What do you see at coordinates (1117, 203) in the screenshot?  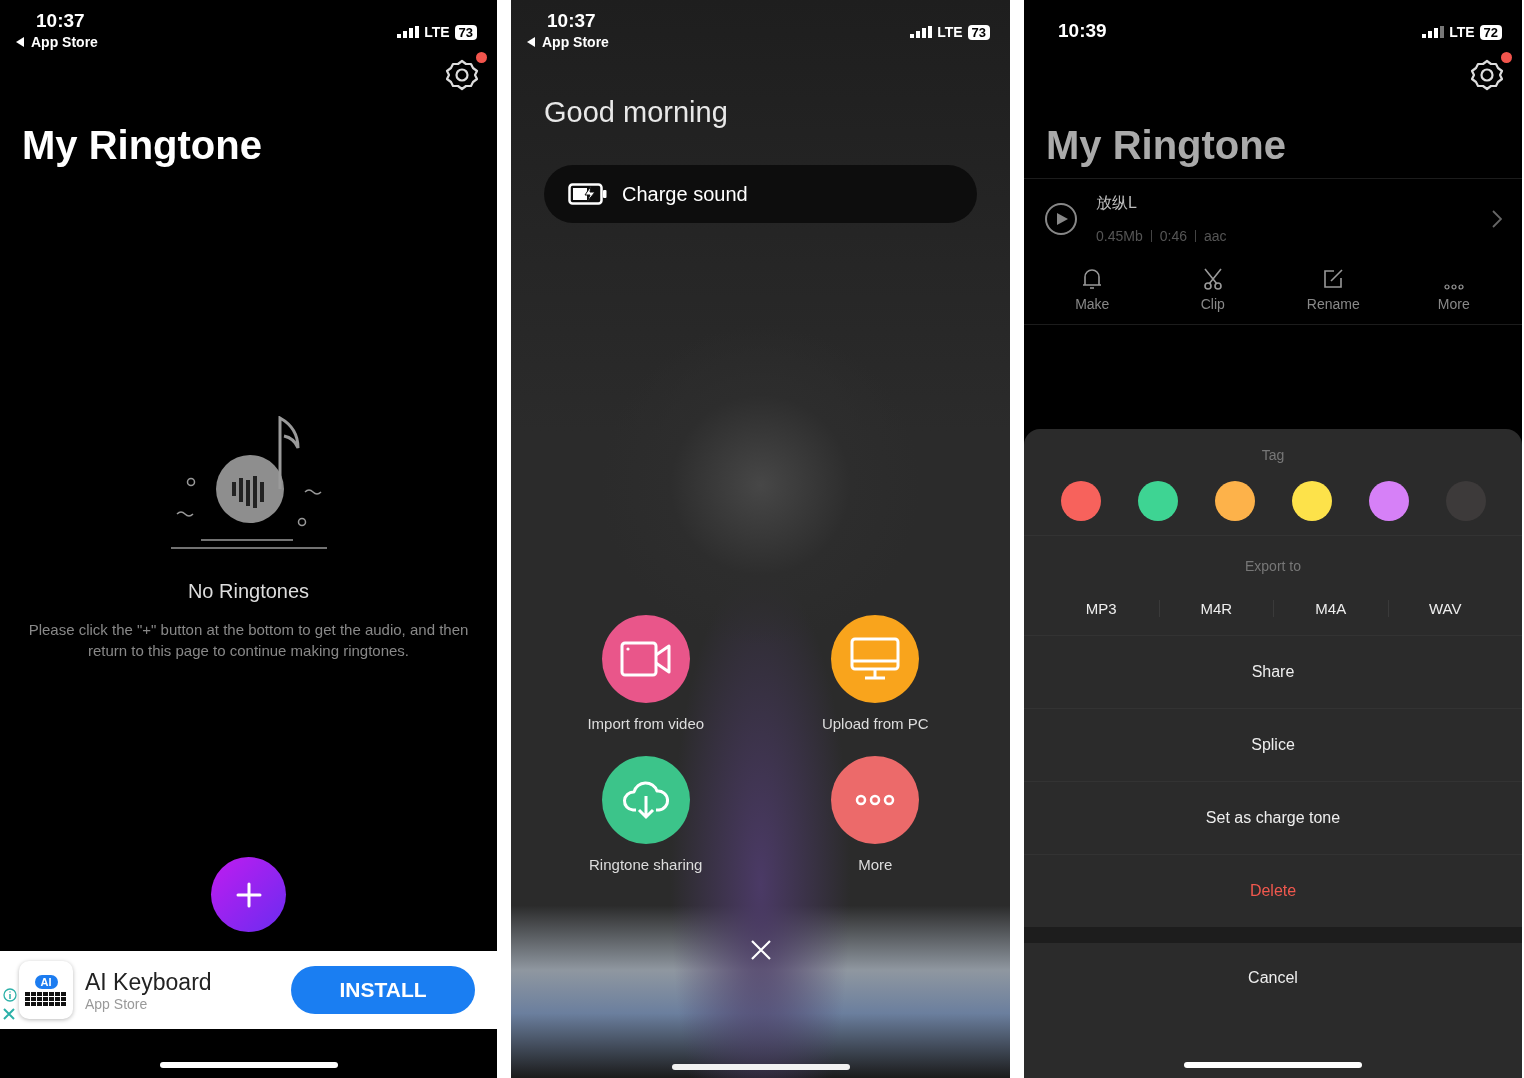 I see `ringtone-name: 放纵L` at bounding box center [1117, 203].